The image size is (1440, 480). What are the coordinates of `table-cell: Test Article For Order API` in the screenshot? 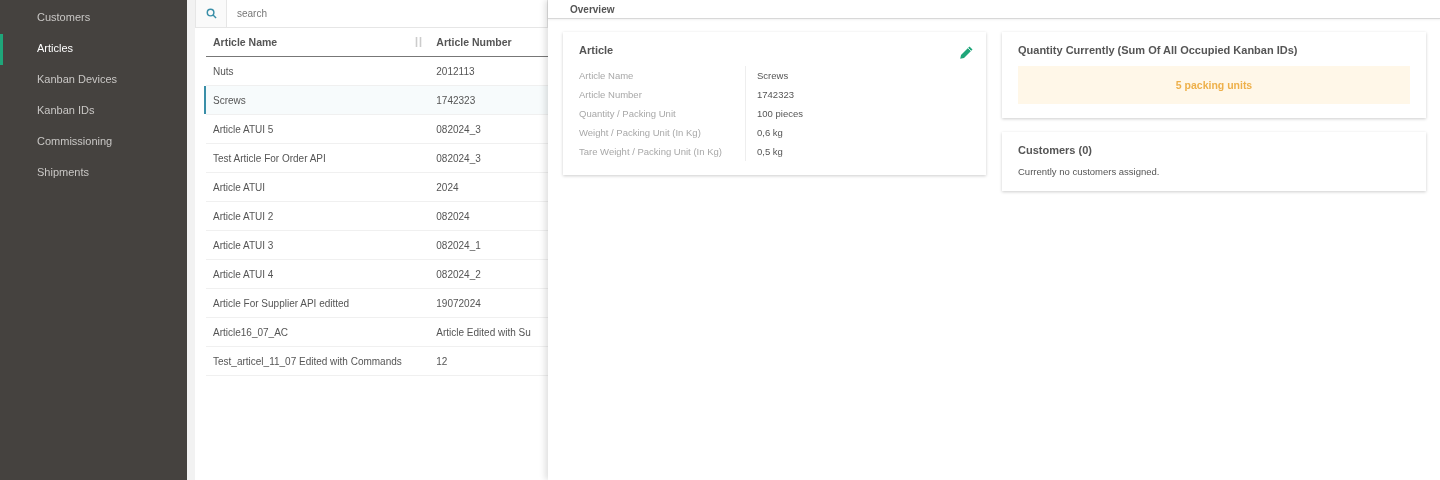 It's located at (269, 158).